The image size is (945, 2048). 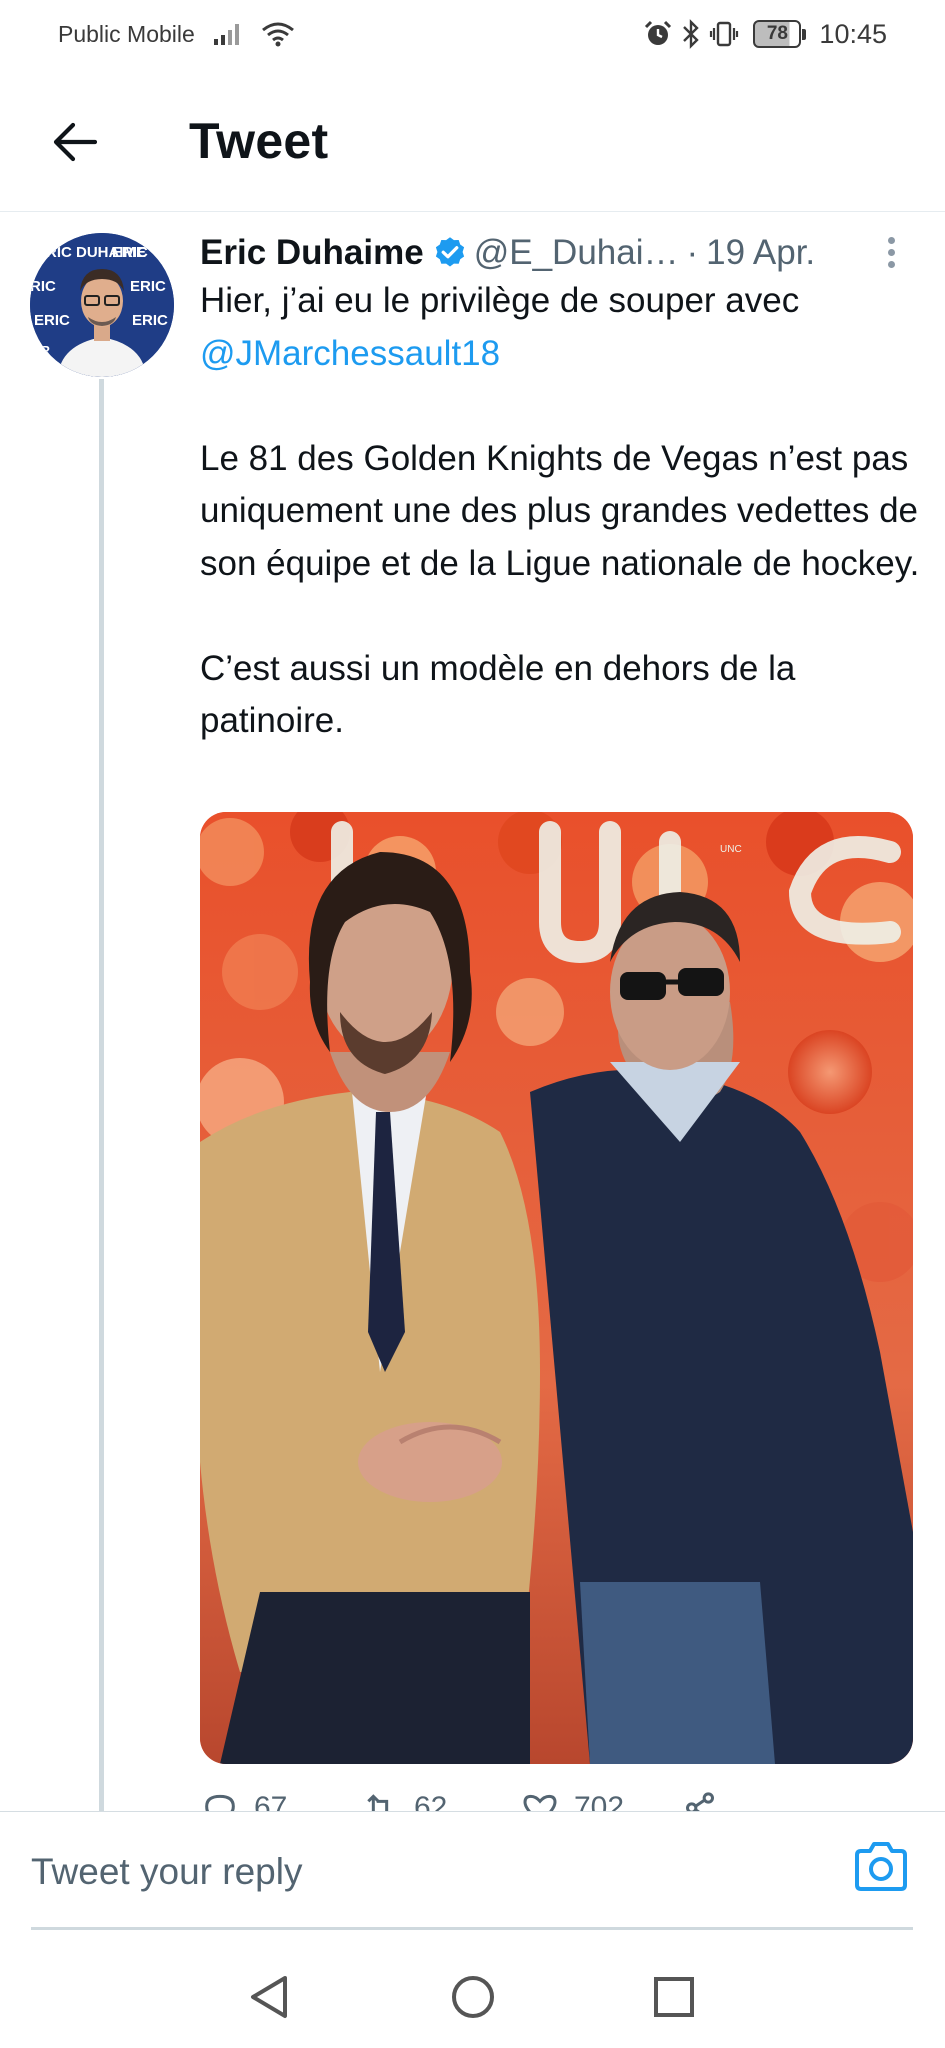 I want to click on svg-text: ÉR, so click(x=41, y=350).